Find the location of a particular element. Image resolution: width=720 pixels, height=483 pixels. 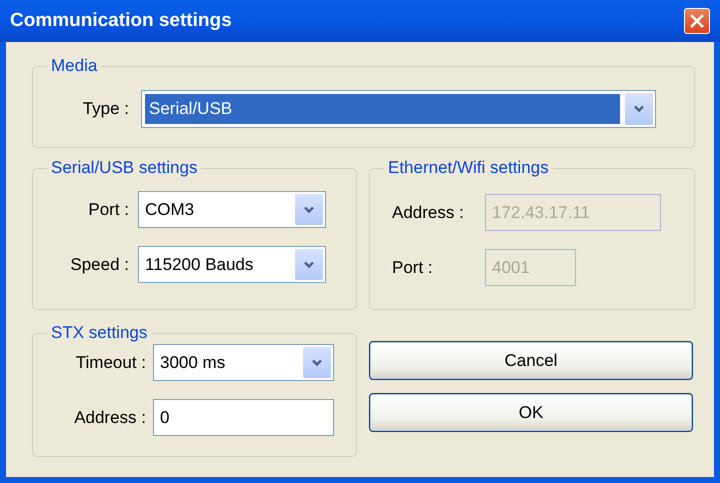

dropdown: 115200 Bauds is located at coordinates (232, 264).